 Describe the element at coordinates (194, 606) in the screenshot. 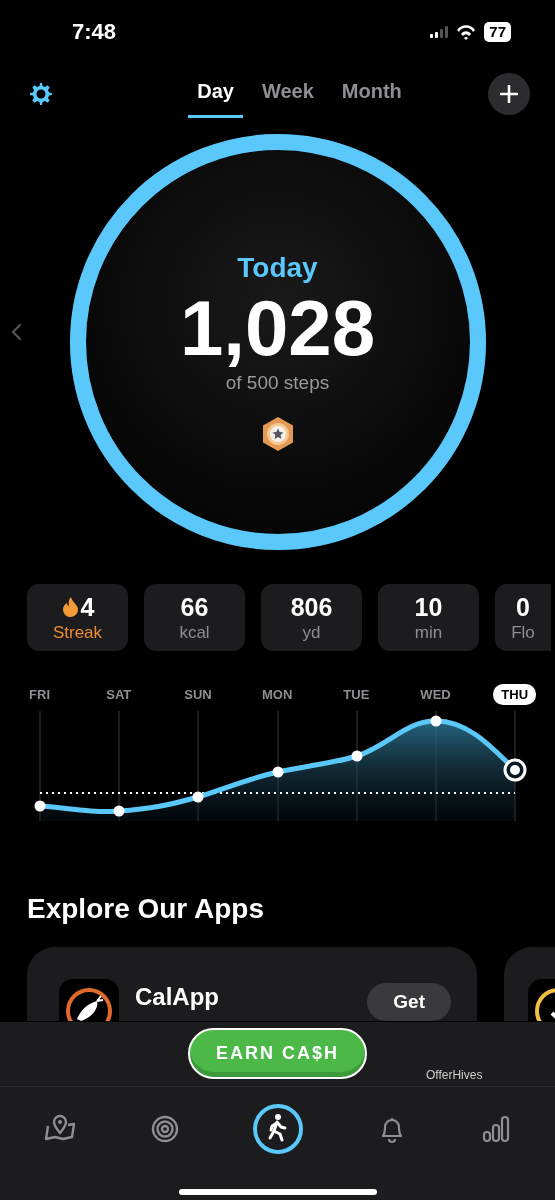

I see `stat-value: 66` at that location.